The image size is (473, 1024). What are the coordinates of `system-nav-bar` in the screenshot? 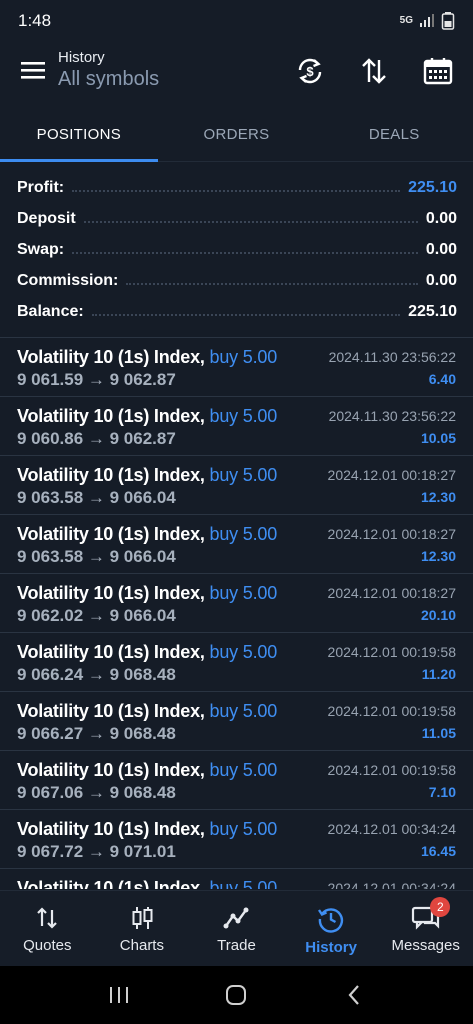 It's located at (236, 995).